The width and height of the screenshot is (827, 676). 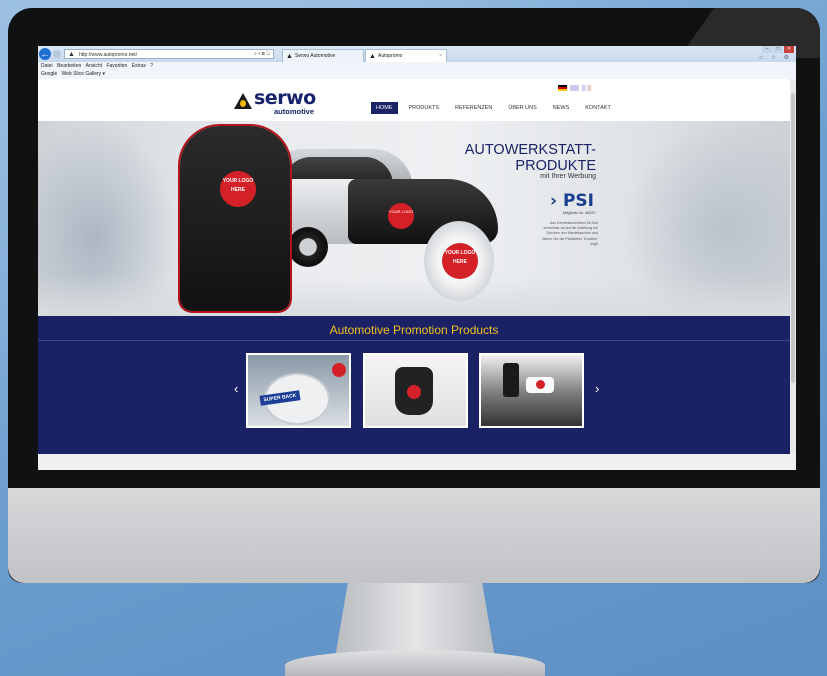 I want to click on seat-logo: YOUR LOGO HERE, so click(x=238, y=189).